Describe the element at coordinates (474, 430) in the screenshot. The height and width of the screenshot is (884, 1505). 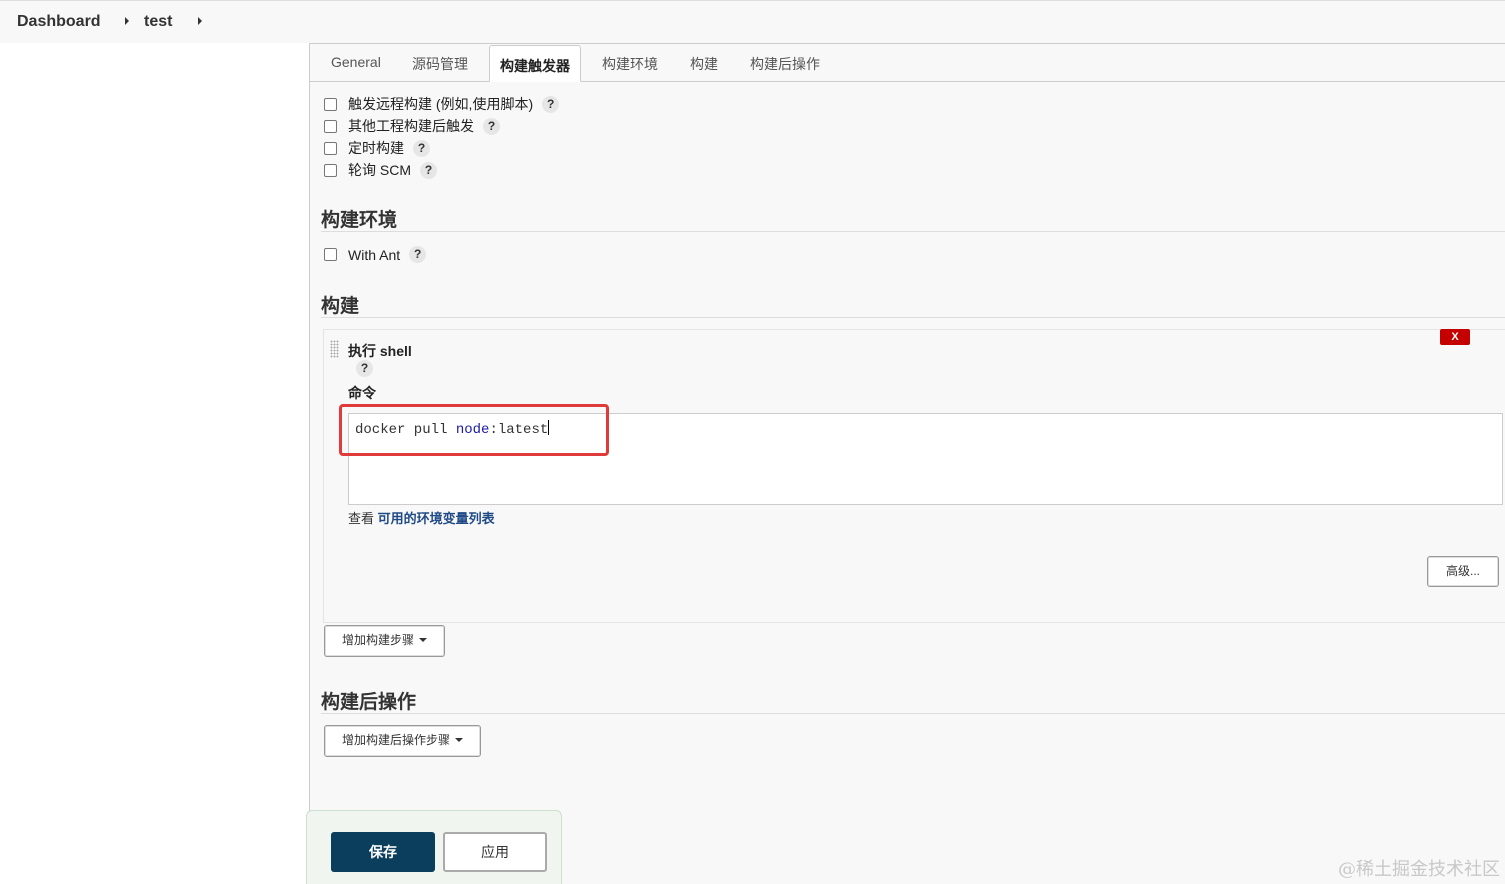
I see `highlight-annotation` at that location.